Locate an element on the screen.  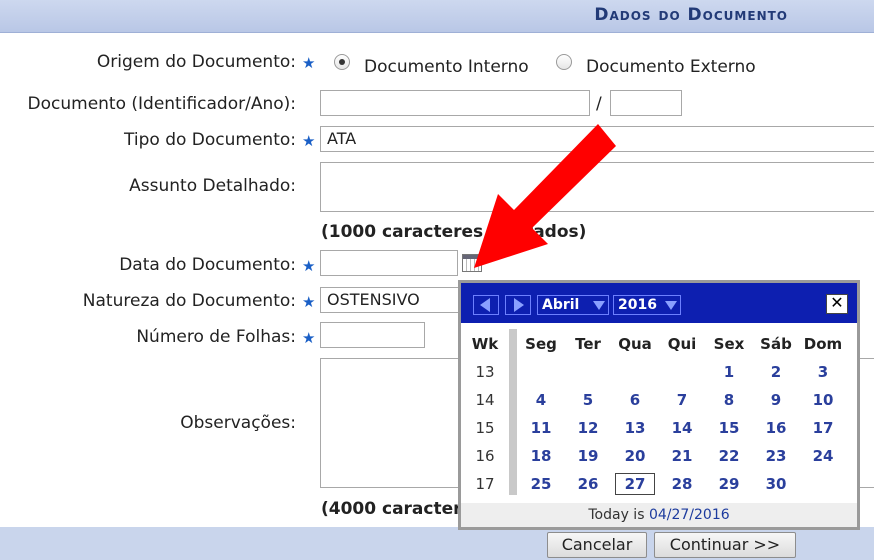
origem-label: Origem do Documento: is located at coordinates (196, 62).